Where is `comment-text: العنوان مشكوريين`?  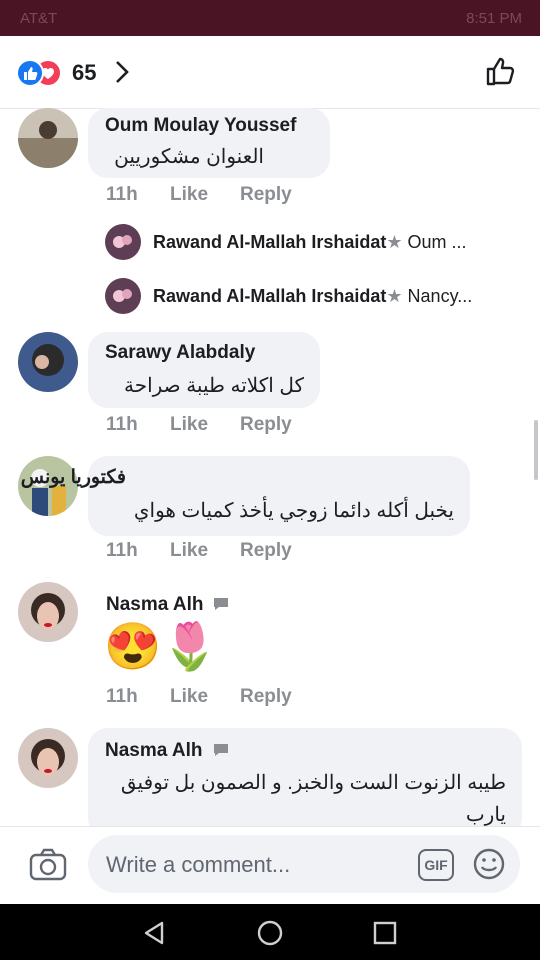
comment-text: العنوان مشكوريين is located at coordinates (189, 157).